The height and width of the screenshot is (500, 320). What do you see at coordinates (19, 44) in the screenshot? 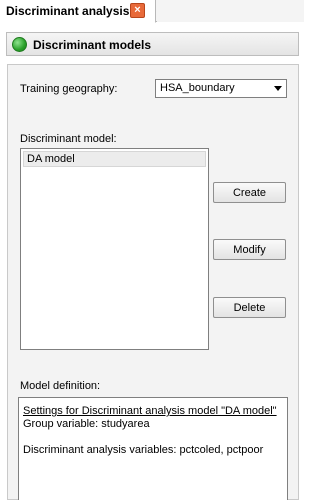
I see `status-indicator-icon` at bounding box center [19, 44].